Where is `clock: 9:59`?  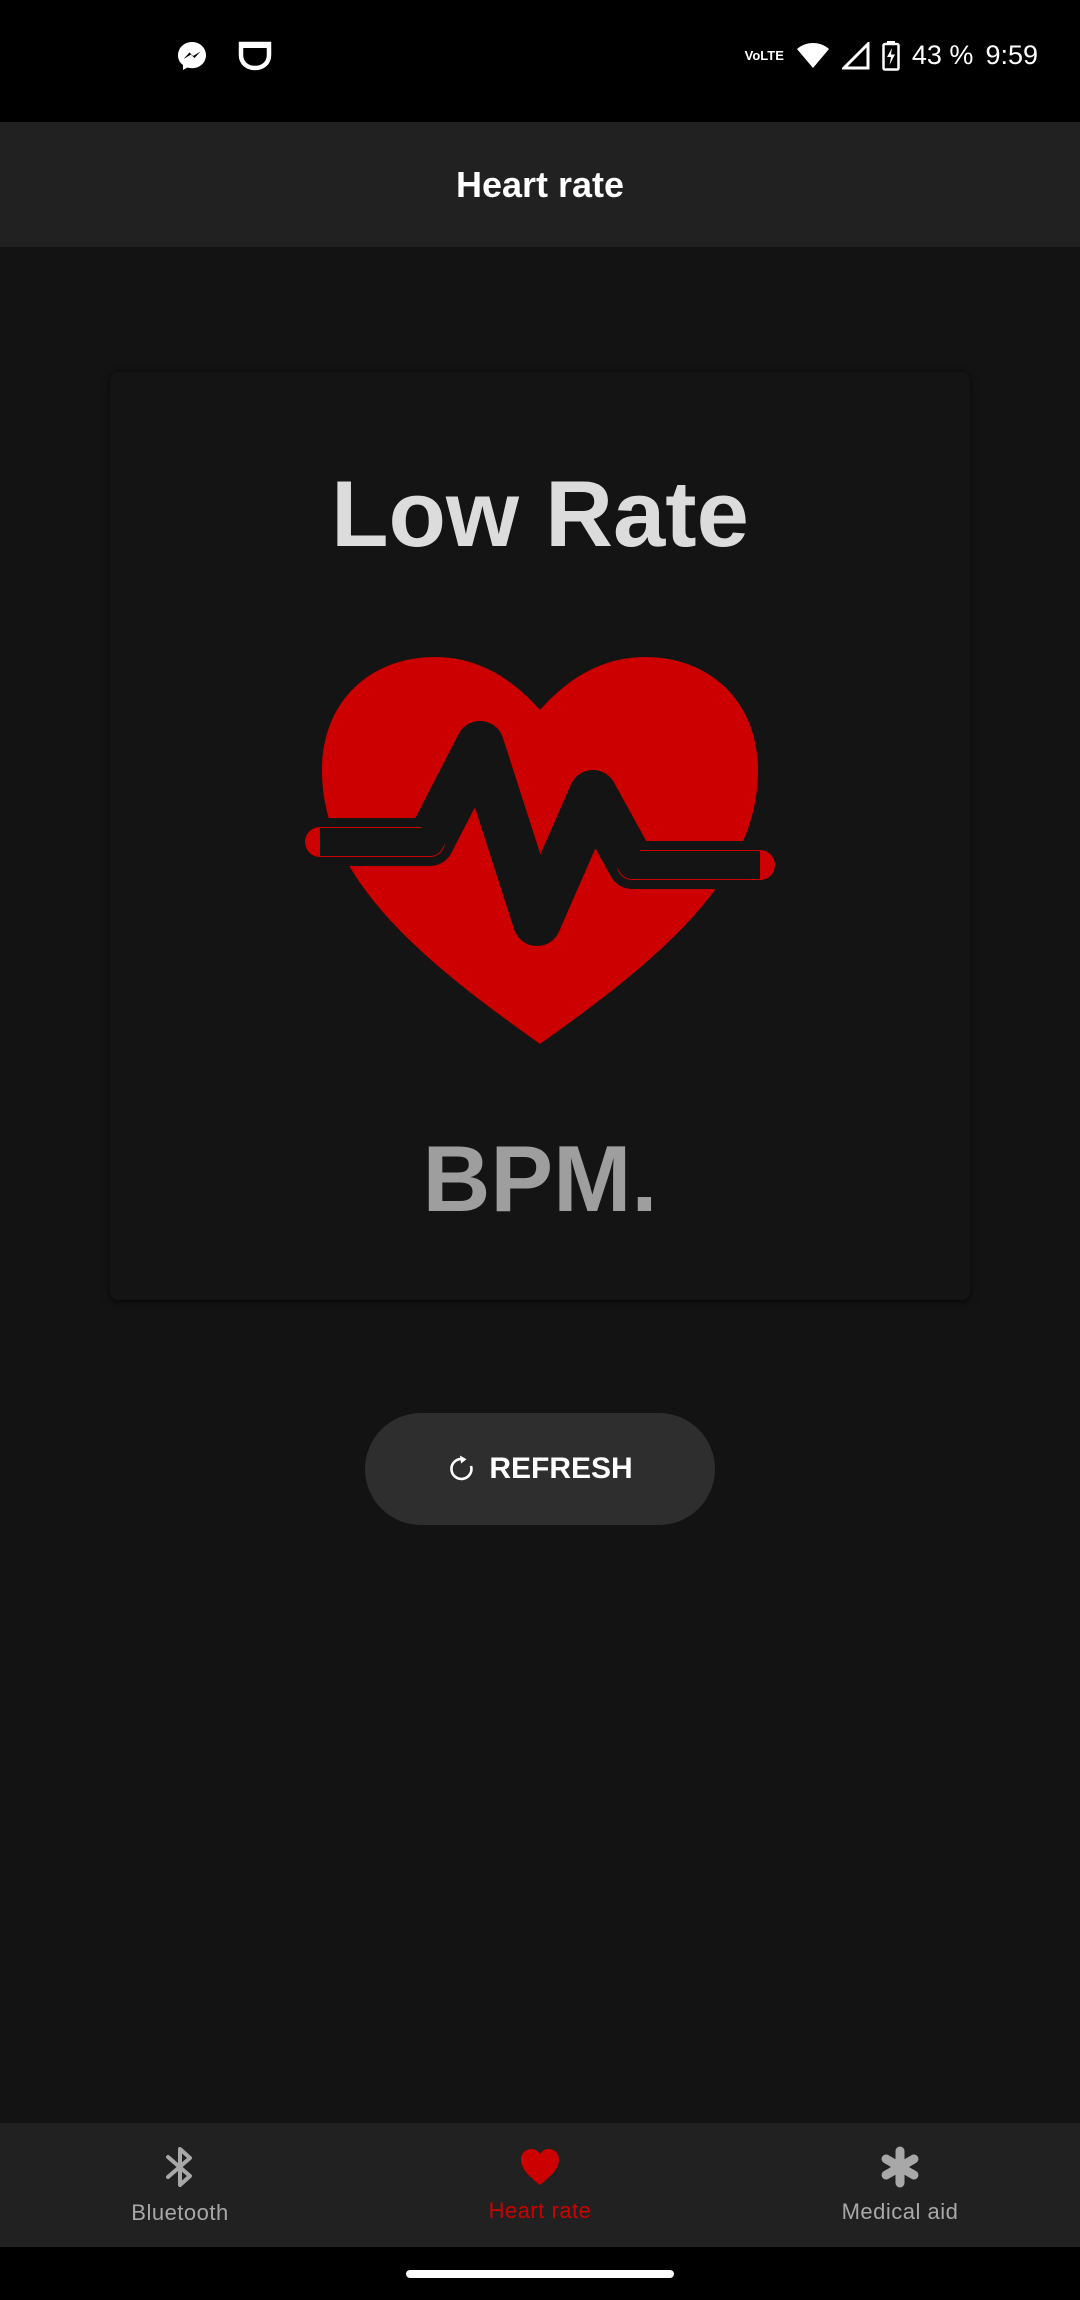
clock: 9:59 is located at coordinates (1011, 55).